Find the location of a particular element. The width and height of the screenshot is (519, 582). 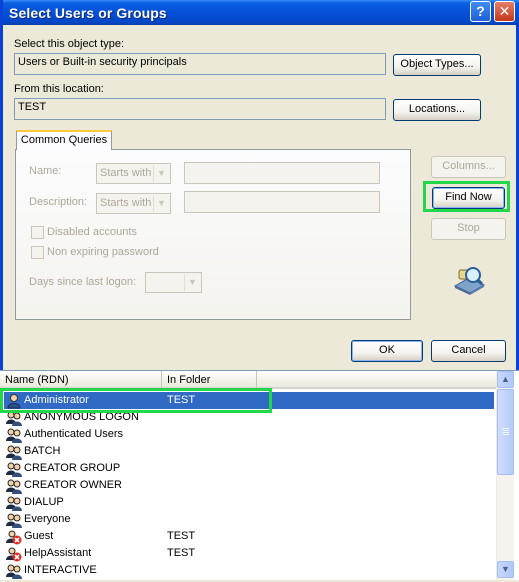

disabled-accounts-label: Disabled accounts is located at coordinates (92, 232).